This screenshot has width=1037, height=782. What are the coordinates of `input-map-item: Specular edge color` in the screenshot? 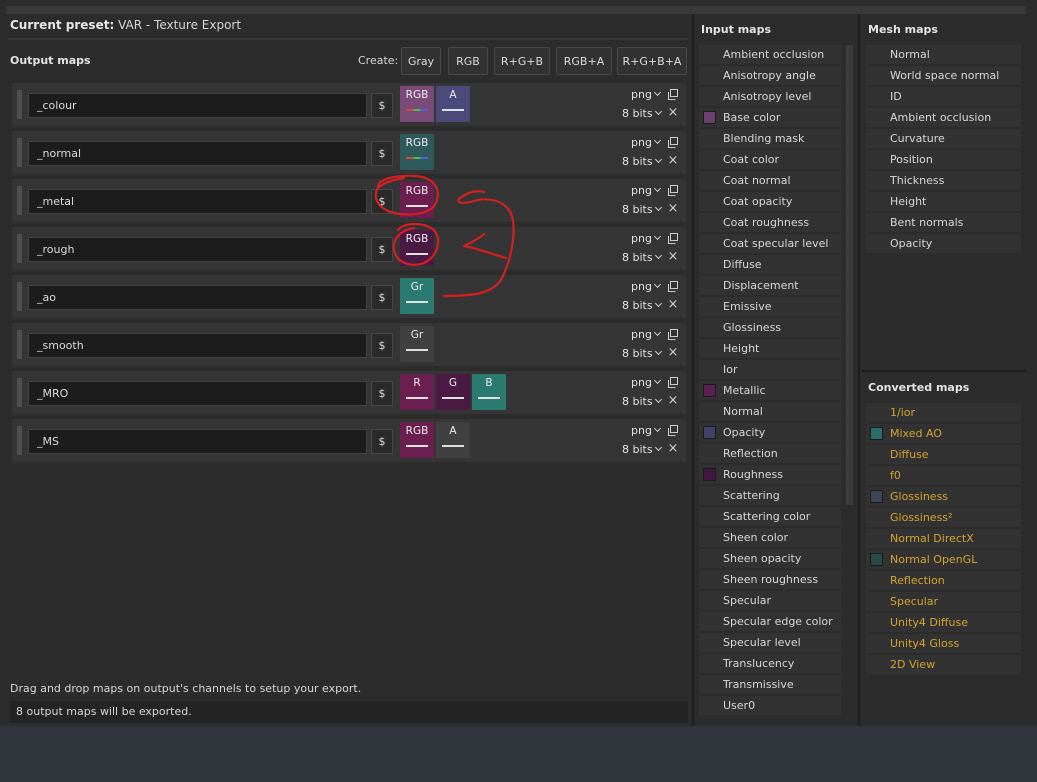 It's located at (770, 621).